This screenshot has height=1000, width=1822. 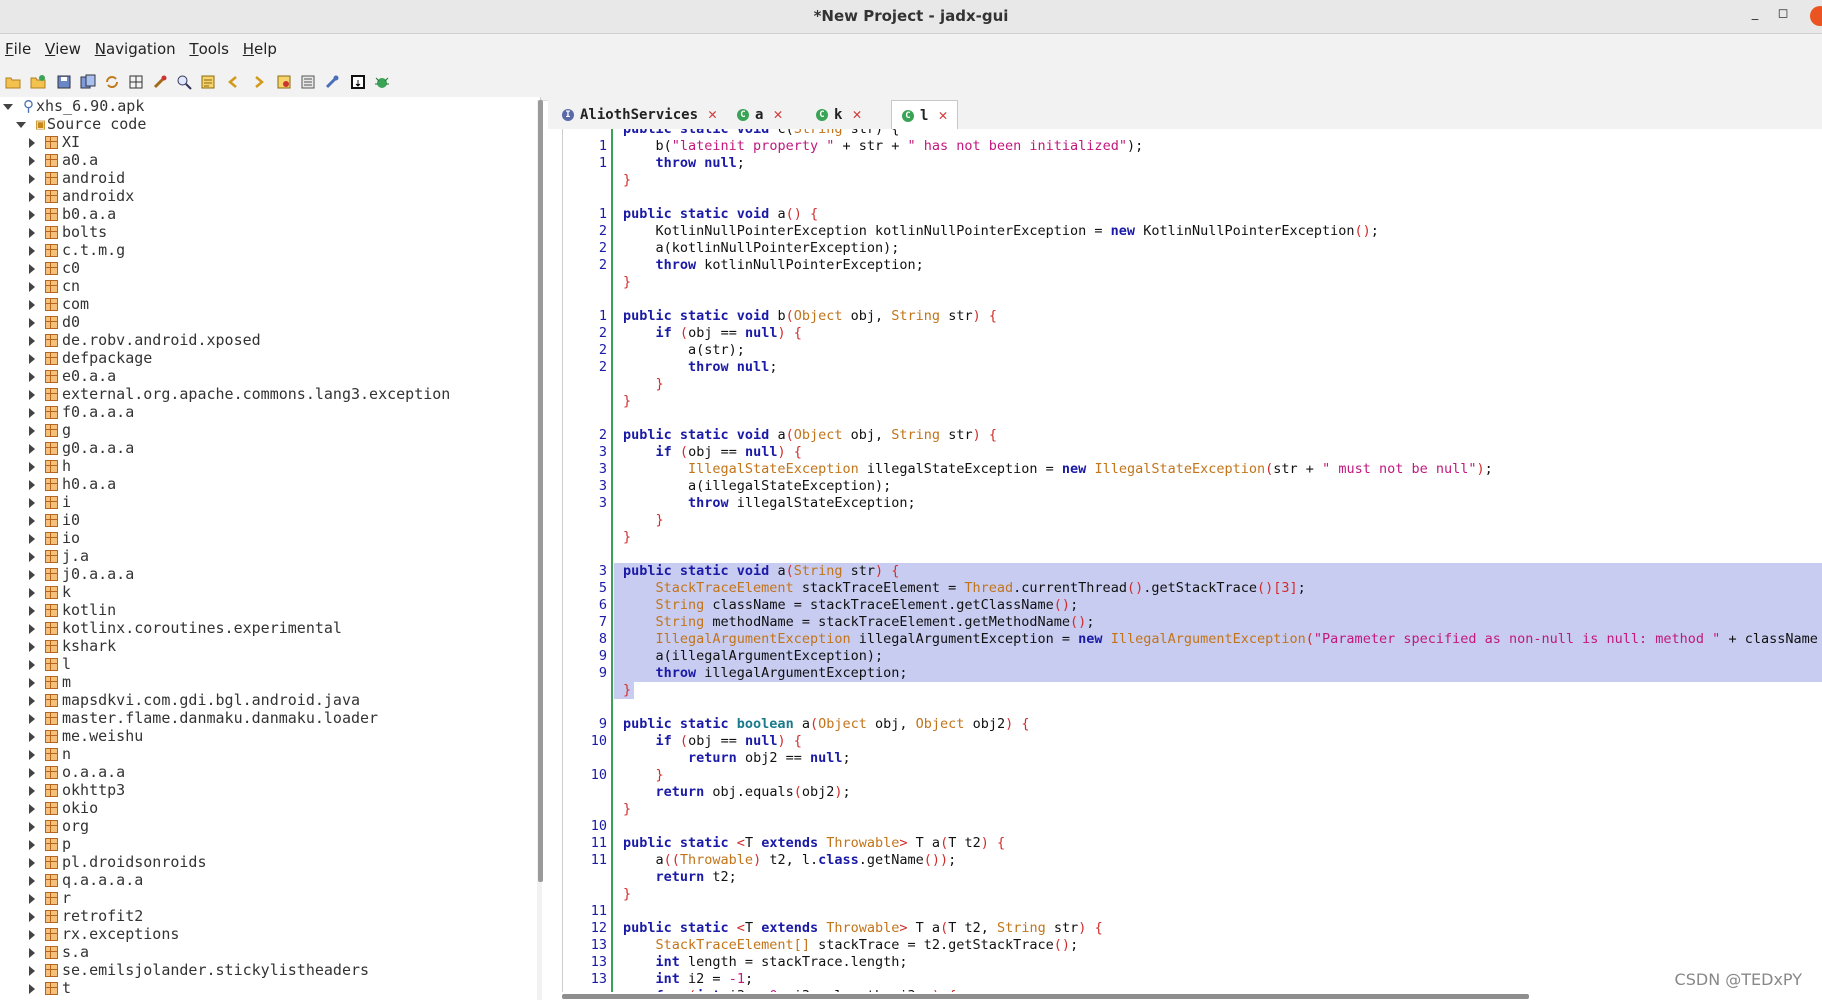 I want to click on sync-icon, so click(x=112, y=82).